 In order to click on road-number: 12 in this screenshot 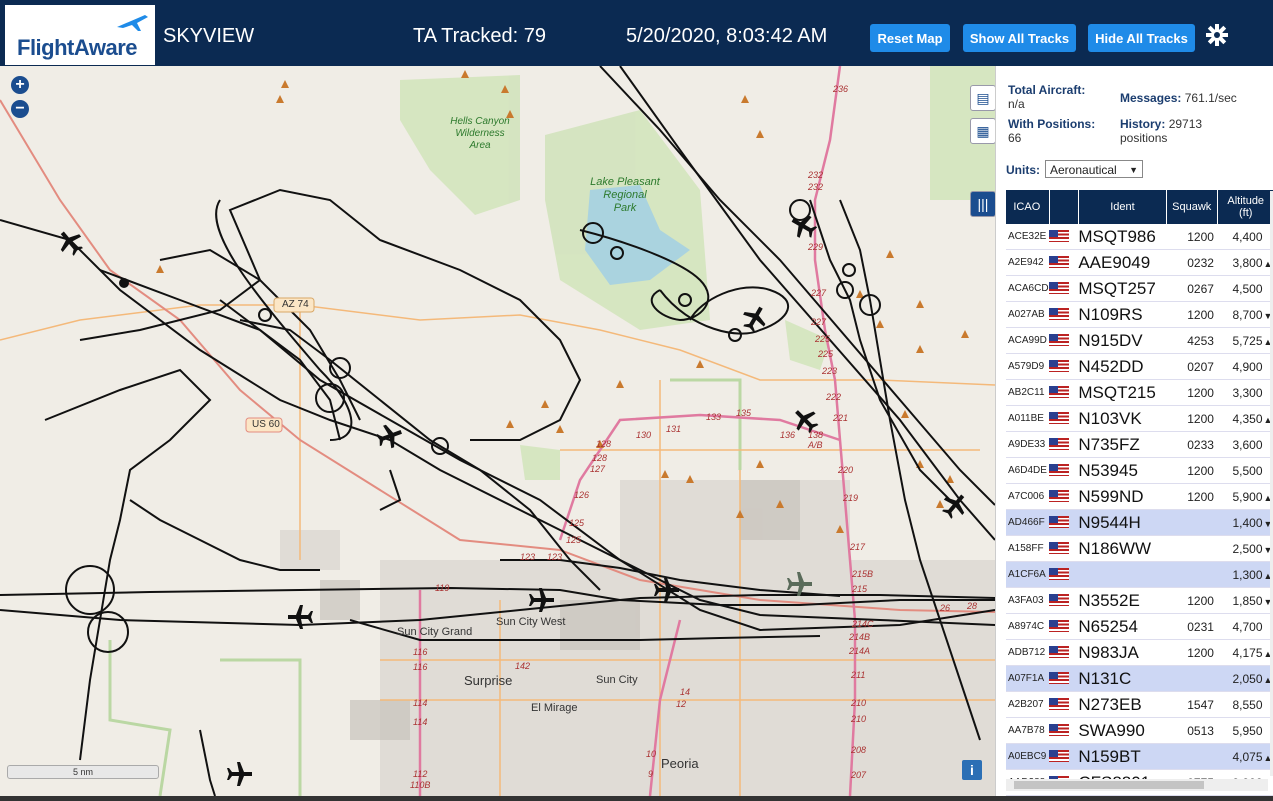, I will do `click(681, 704)`.